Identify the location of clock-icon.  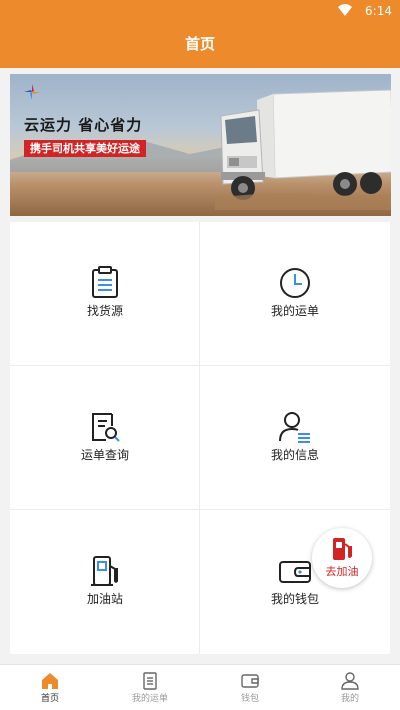
(295, 283).